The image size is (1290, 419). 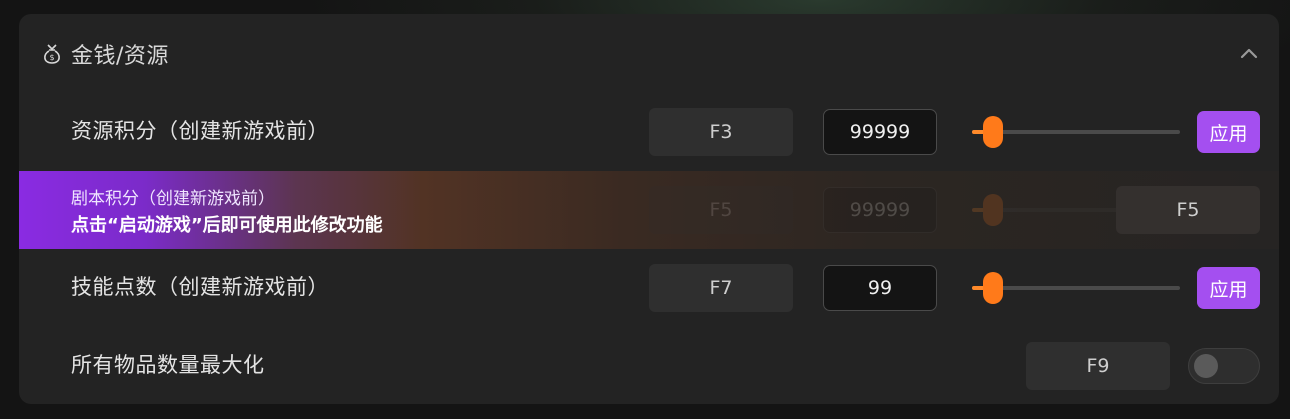 I want to click on launch-game-notice: 点击“启动游戏”后即可使用此修改功能, so click(x=227, y=225).